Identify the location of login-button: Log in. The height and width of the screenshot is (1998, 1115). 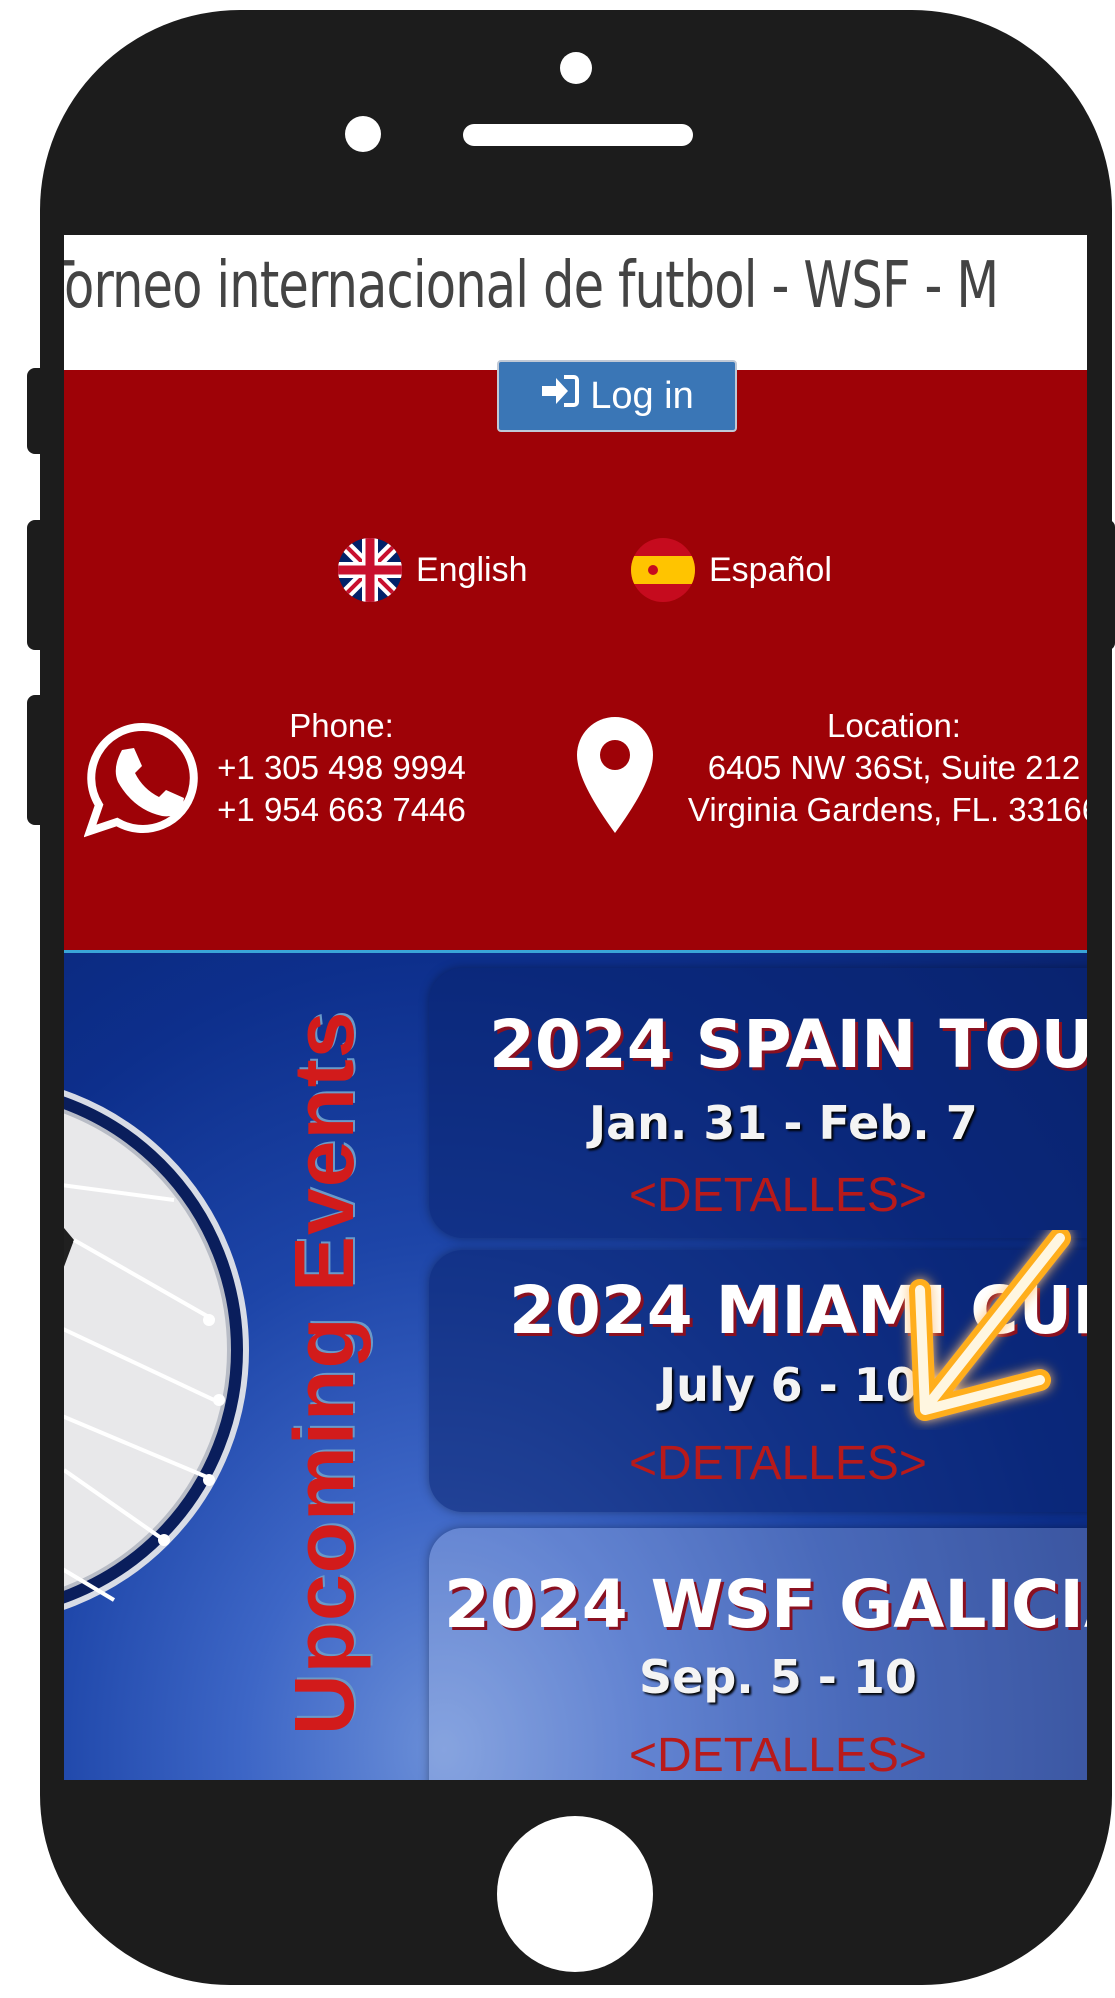
(617, 396).